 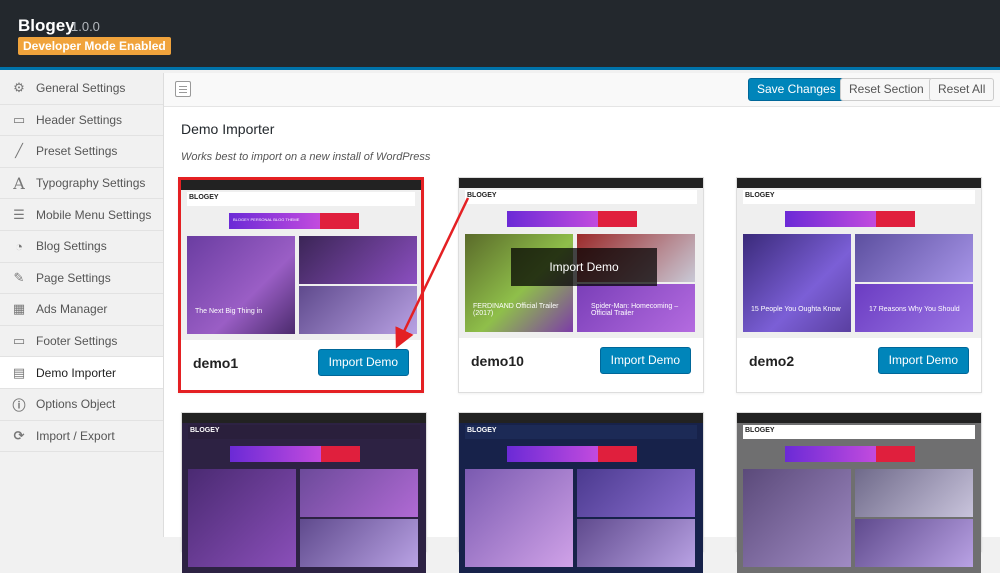 What do you see at coordinates (183, 89) in the screenshot?
I see `expand-sidebar-icon` at bounding box center [183, 89].